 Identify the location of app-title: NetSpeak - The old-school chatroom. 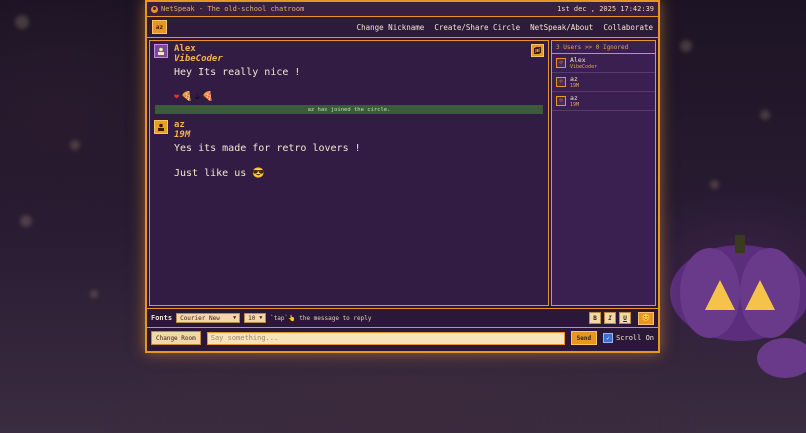
(233, 9).